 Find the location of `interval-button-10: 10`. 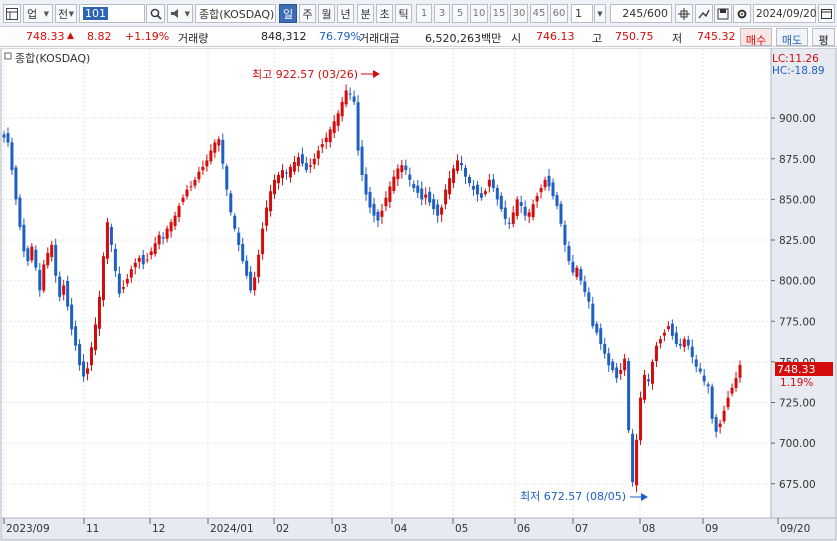

interval-button-10: 10 is located at coordinates (479, 13).